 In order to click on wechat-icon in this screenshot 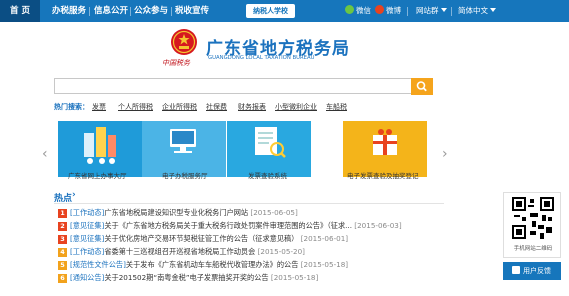, I will do `click(349, 9)`.